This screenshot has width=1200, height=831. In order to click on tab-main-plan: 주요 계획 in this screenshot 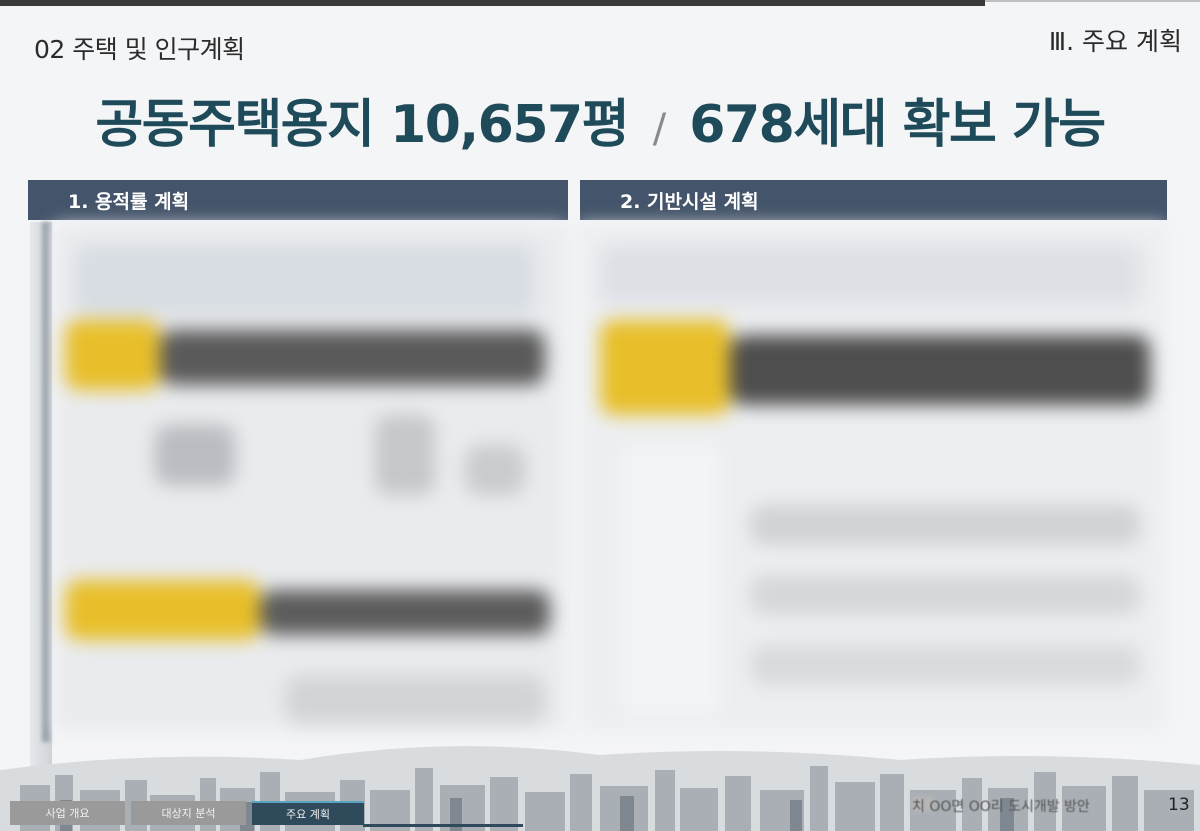, I will do `click(308, 813)`.